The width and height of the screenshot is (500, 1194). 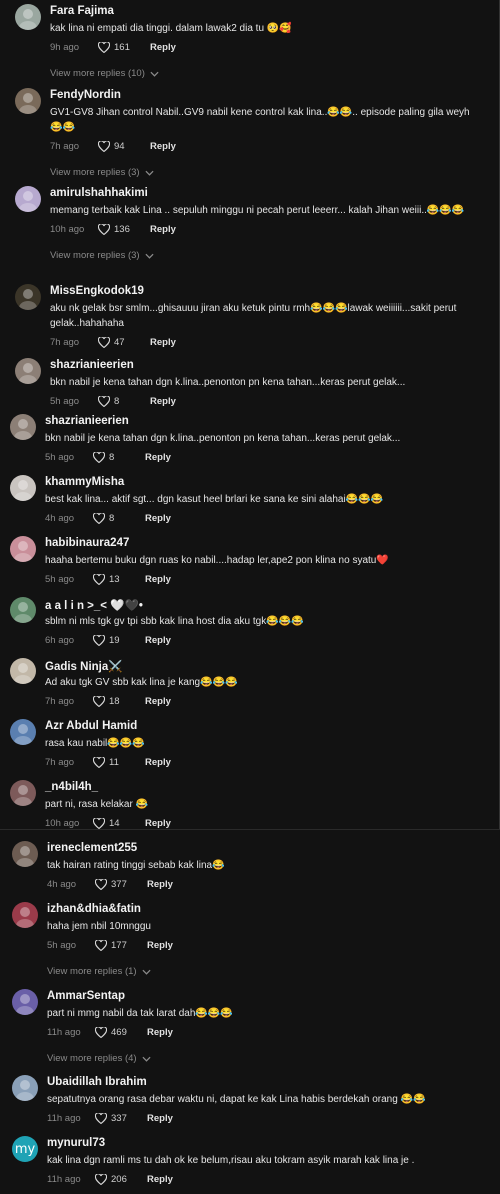 What do you see at coordinates (95, 743) in the screenshot?
I see `comment-text: rasa kau nabil😂😂😂` at bounding box center [95, 743].